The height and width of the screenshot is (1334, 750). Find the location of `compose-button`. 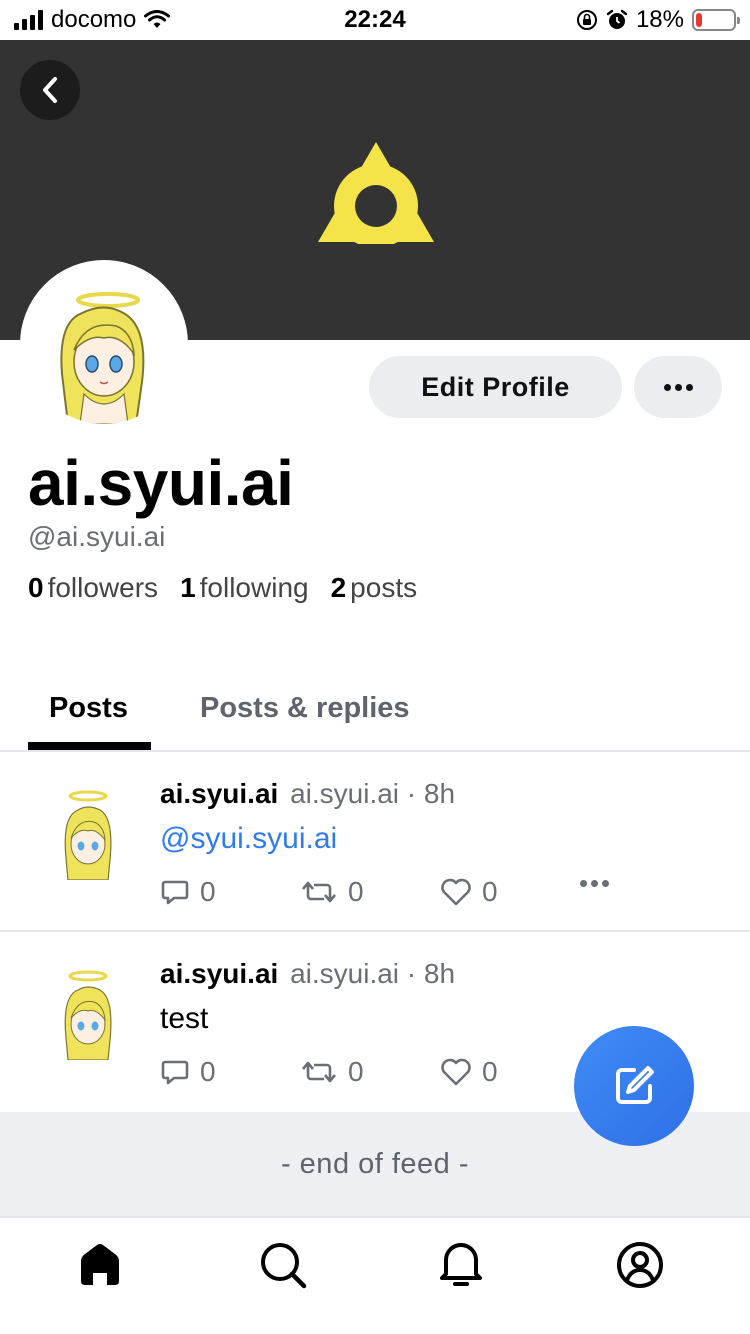

compose-button is located at coordinates (634, 1086).